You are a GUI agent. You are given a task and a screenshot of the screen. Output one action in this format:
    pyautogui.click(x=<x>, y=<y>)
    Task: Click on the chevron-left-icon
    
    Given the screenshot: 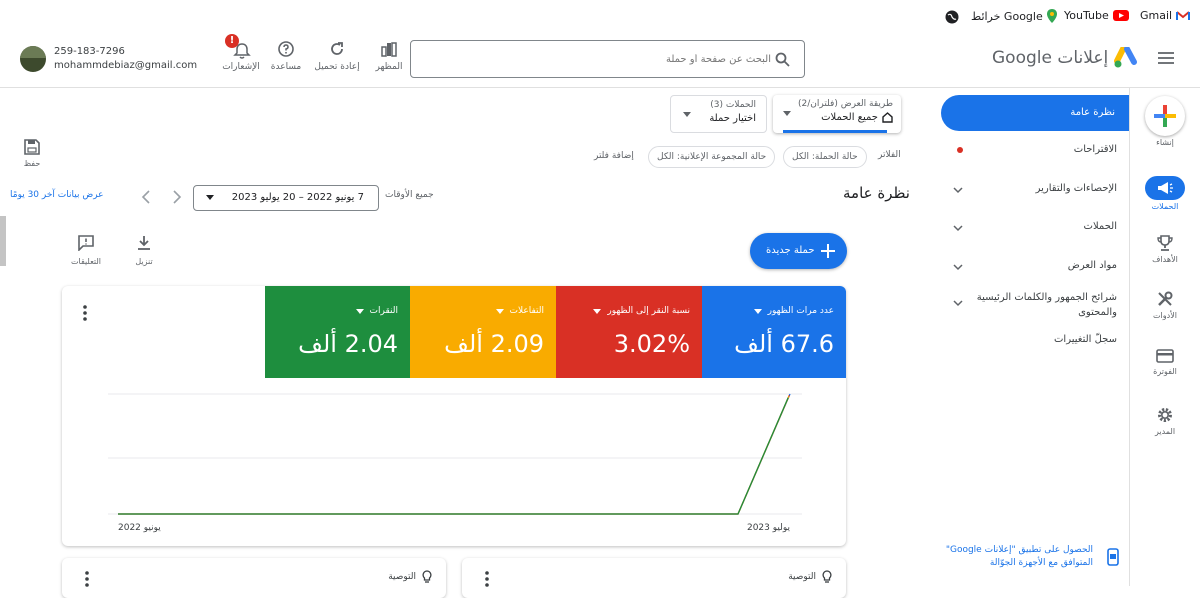 What is the action you would take?
    pyautogui.click(x=146, y=197)
    